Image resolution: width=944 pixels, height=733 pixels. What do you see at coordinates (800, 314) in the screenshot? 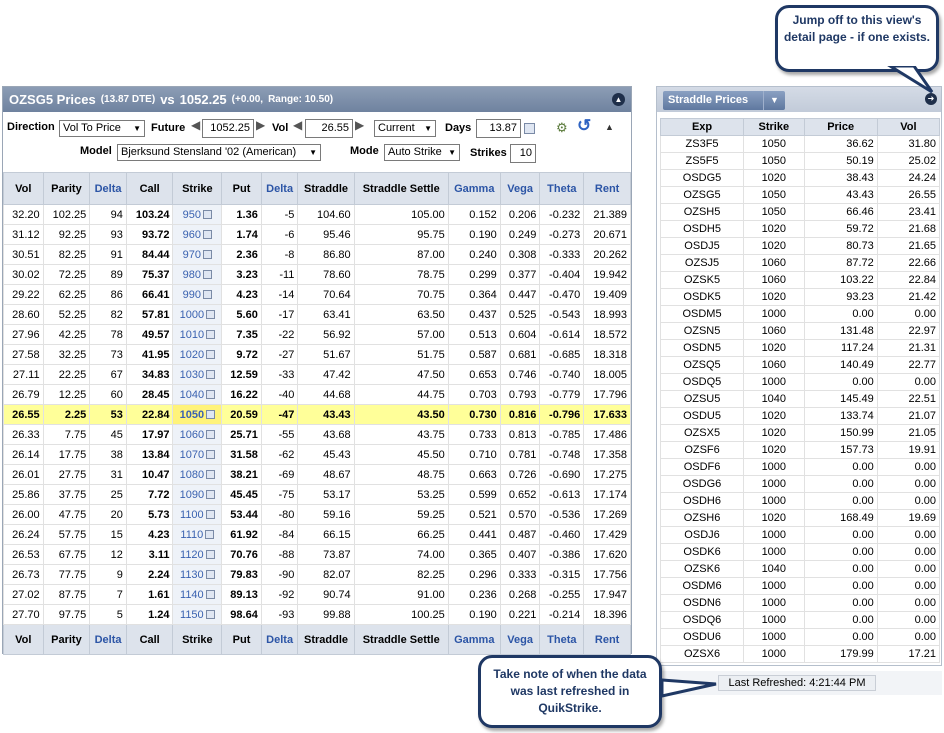
I see `straddle-row: OSDM5 1000 0.00 0.00` at bounding box center [800, 314].